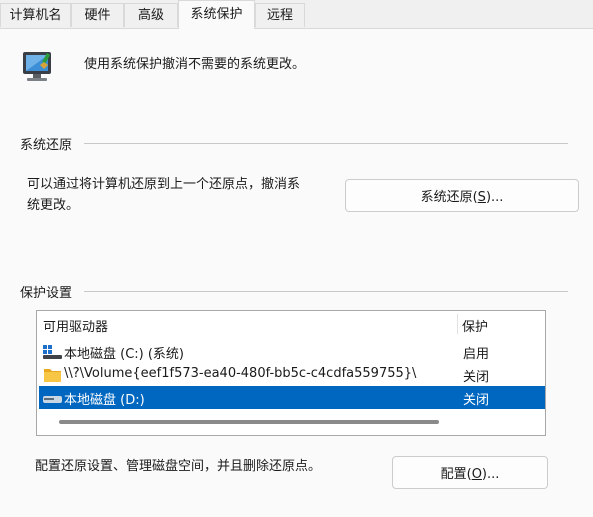 The width and height of the screenshot is (593, 517). Describe the element at coordinates (449, 197) in the screenshot. I see `button-label-text: 系统还原(` at that location.